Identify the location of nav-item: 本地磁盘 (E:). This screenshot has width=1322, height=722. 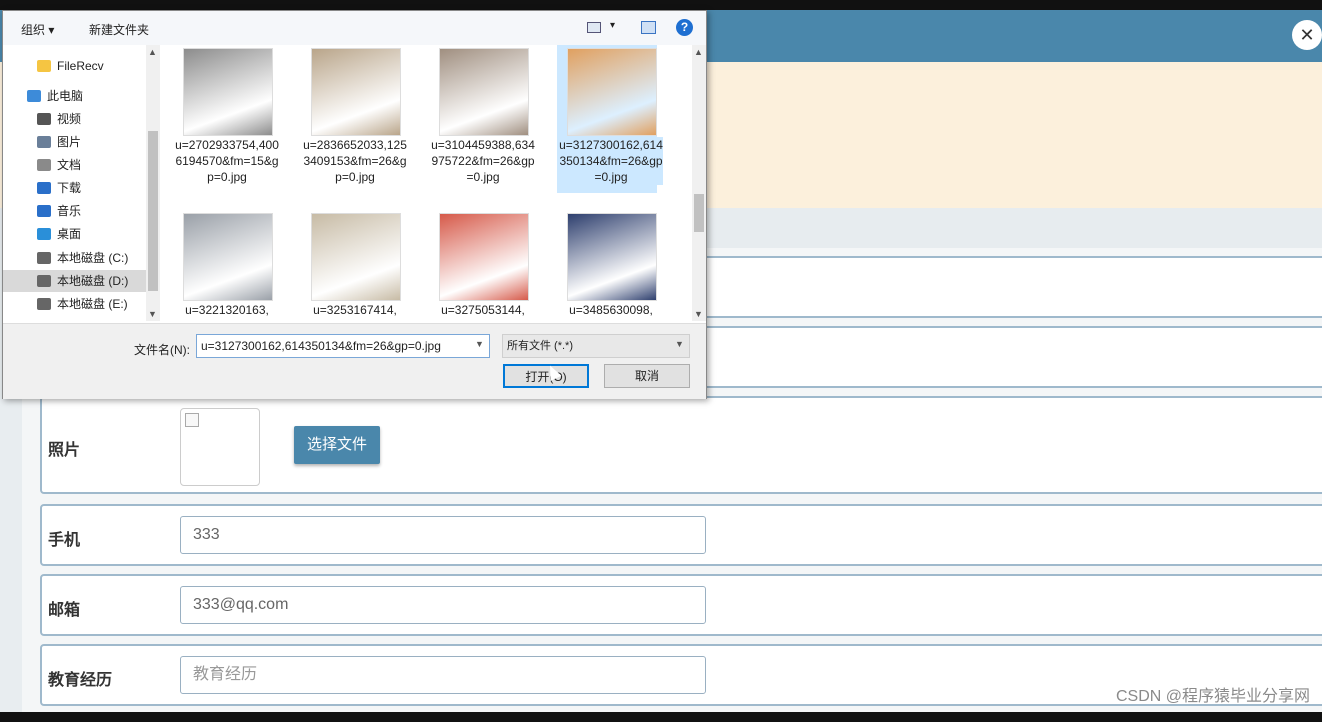
(75, 304).